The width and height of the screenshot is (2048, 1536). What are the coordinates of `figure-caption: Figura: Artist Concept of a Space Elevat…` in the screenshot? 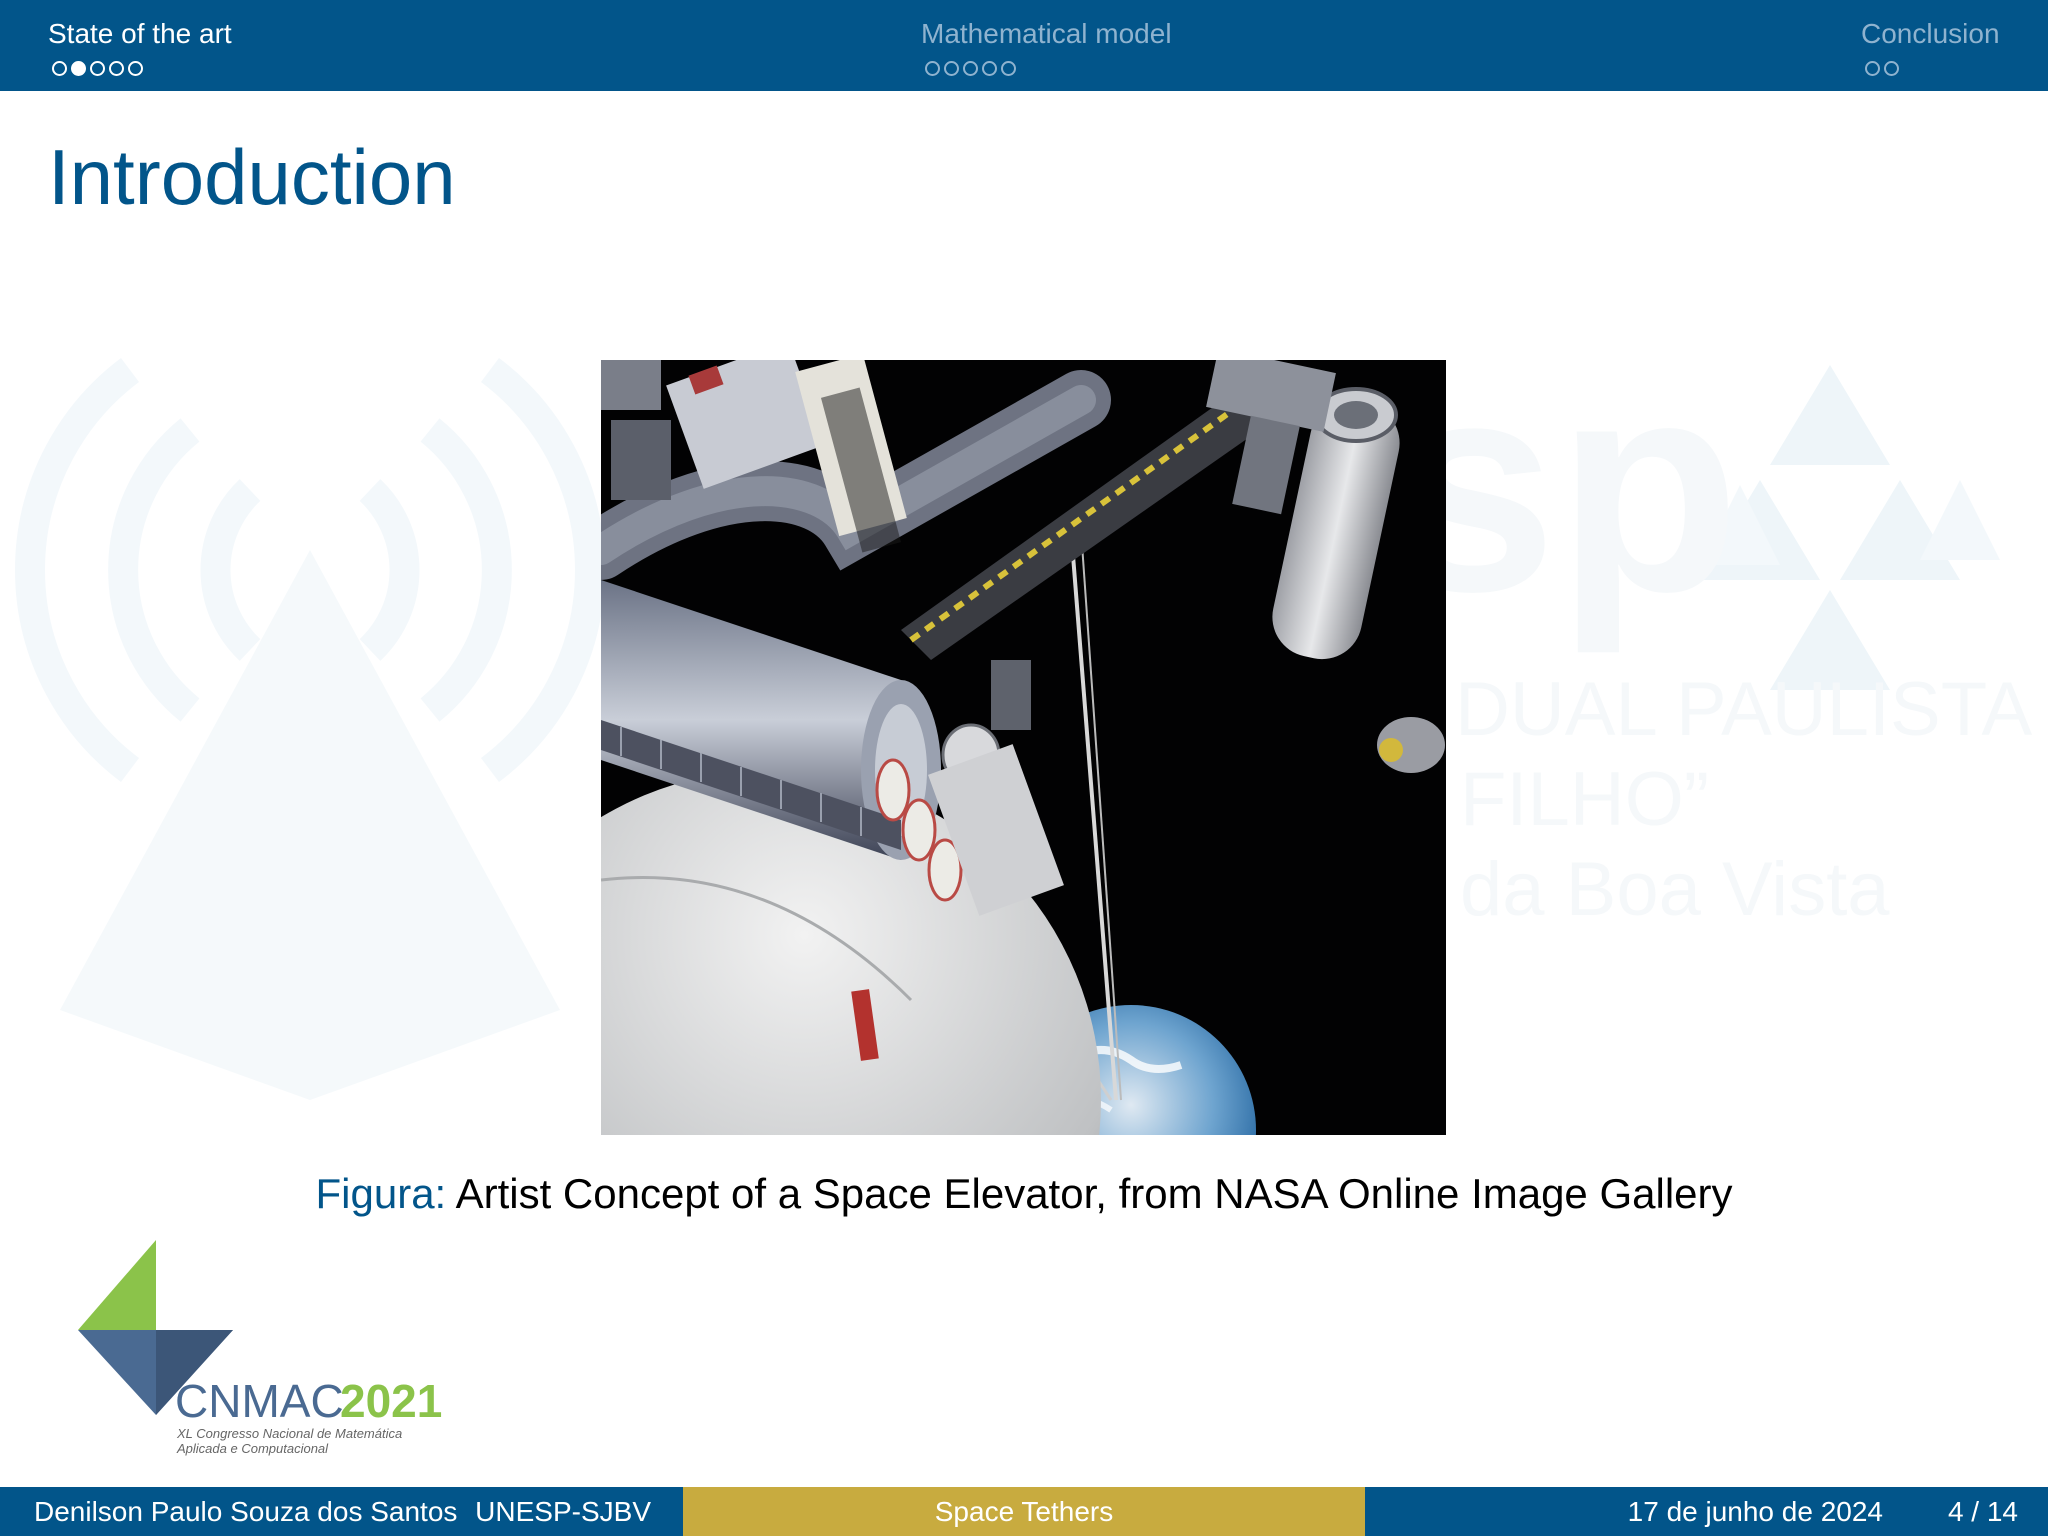 It's located at (1024, 1194).